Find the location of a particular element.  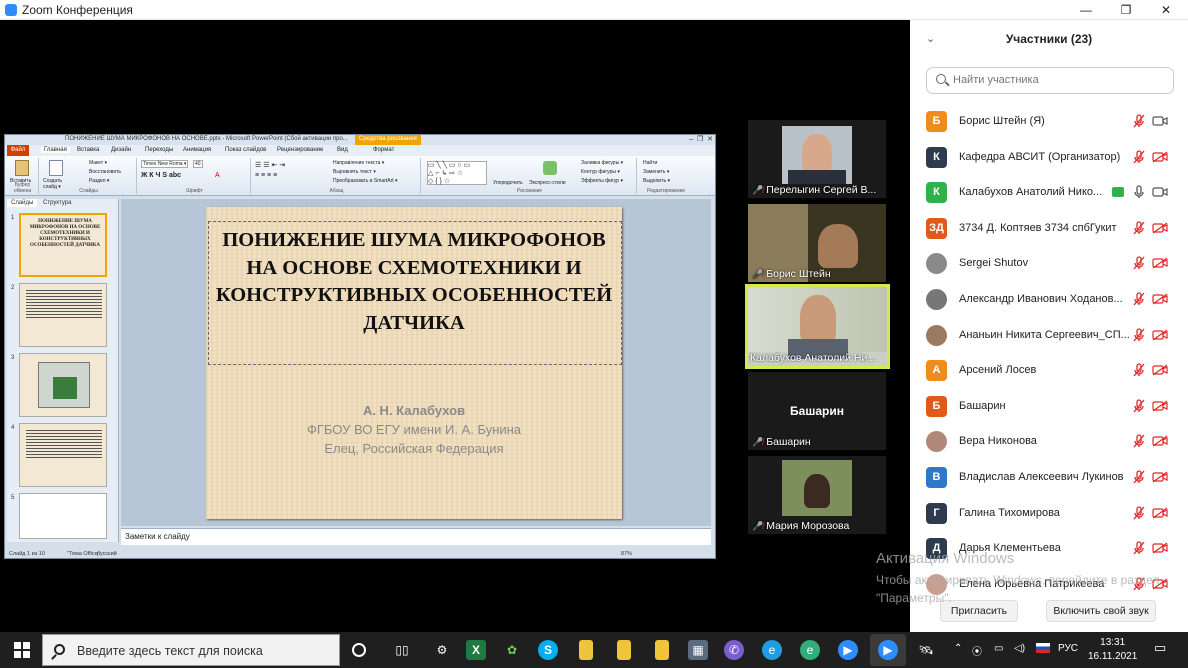

font-size-select: 40 is located at coordinates (198, 164).